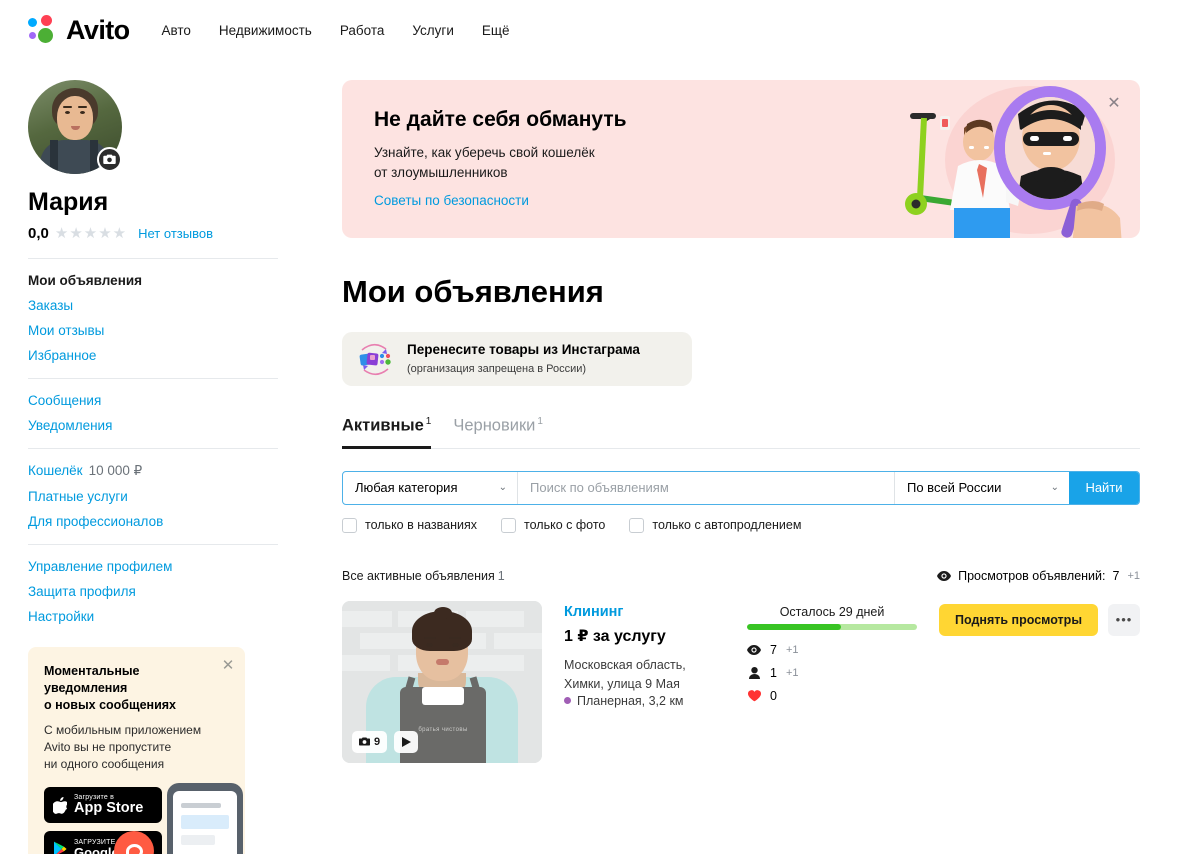 Image resolution: width=1200 pixels, height=854 pixels. I want to click on filter-titles-only-label: только в названиях, so click(421, 525).